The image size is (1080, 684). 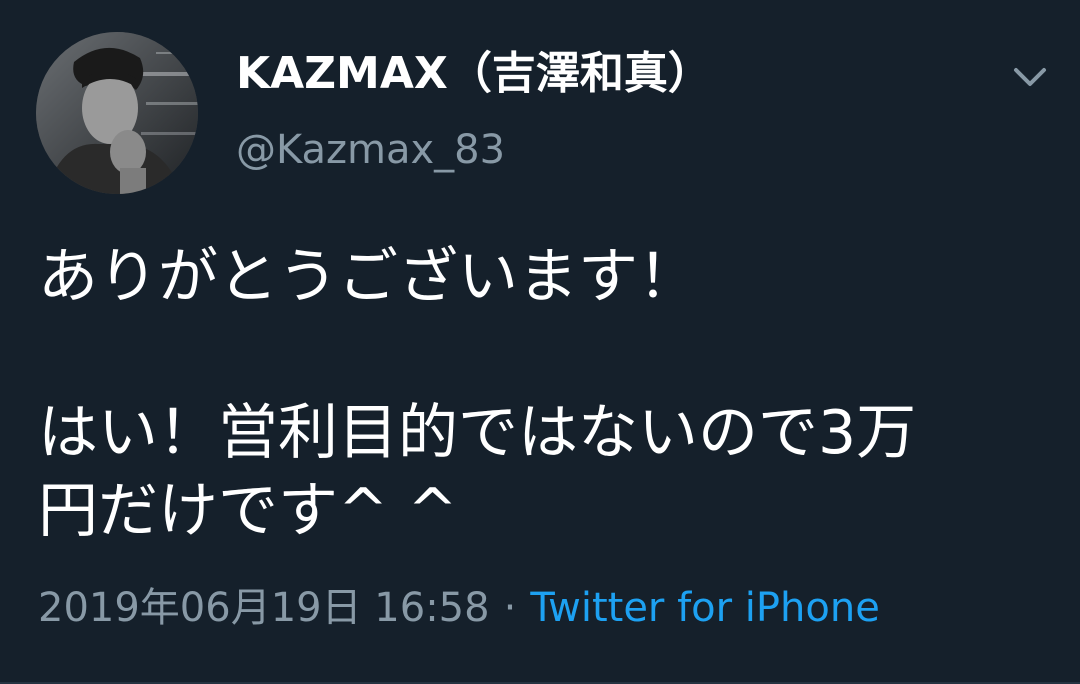 What do you see at coordinates (474, 73) in the screenshot?
I see `author-display-name: KAZMAX（吉澤和真）` at bounding box center [474, 73].